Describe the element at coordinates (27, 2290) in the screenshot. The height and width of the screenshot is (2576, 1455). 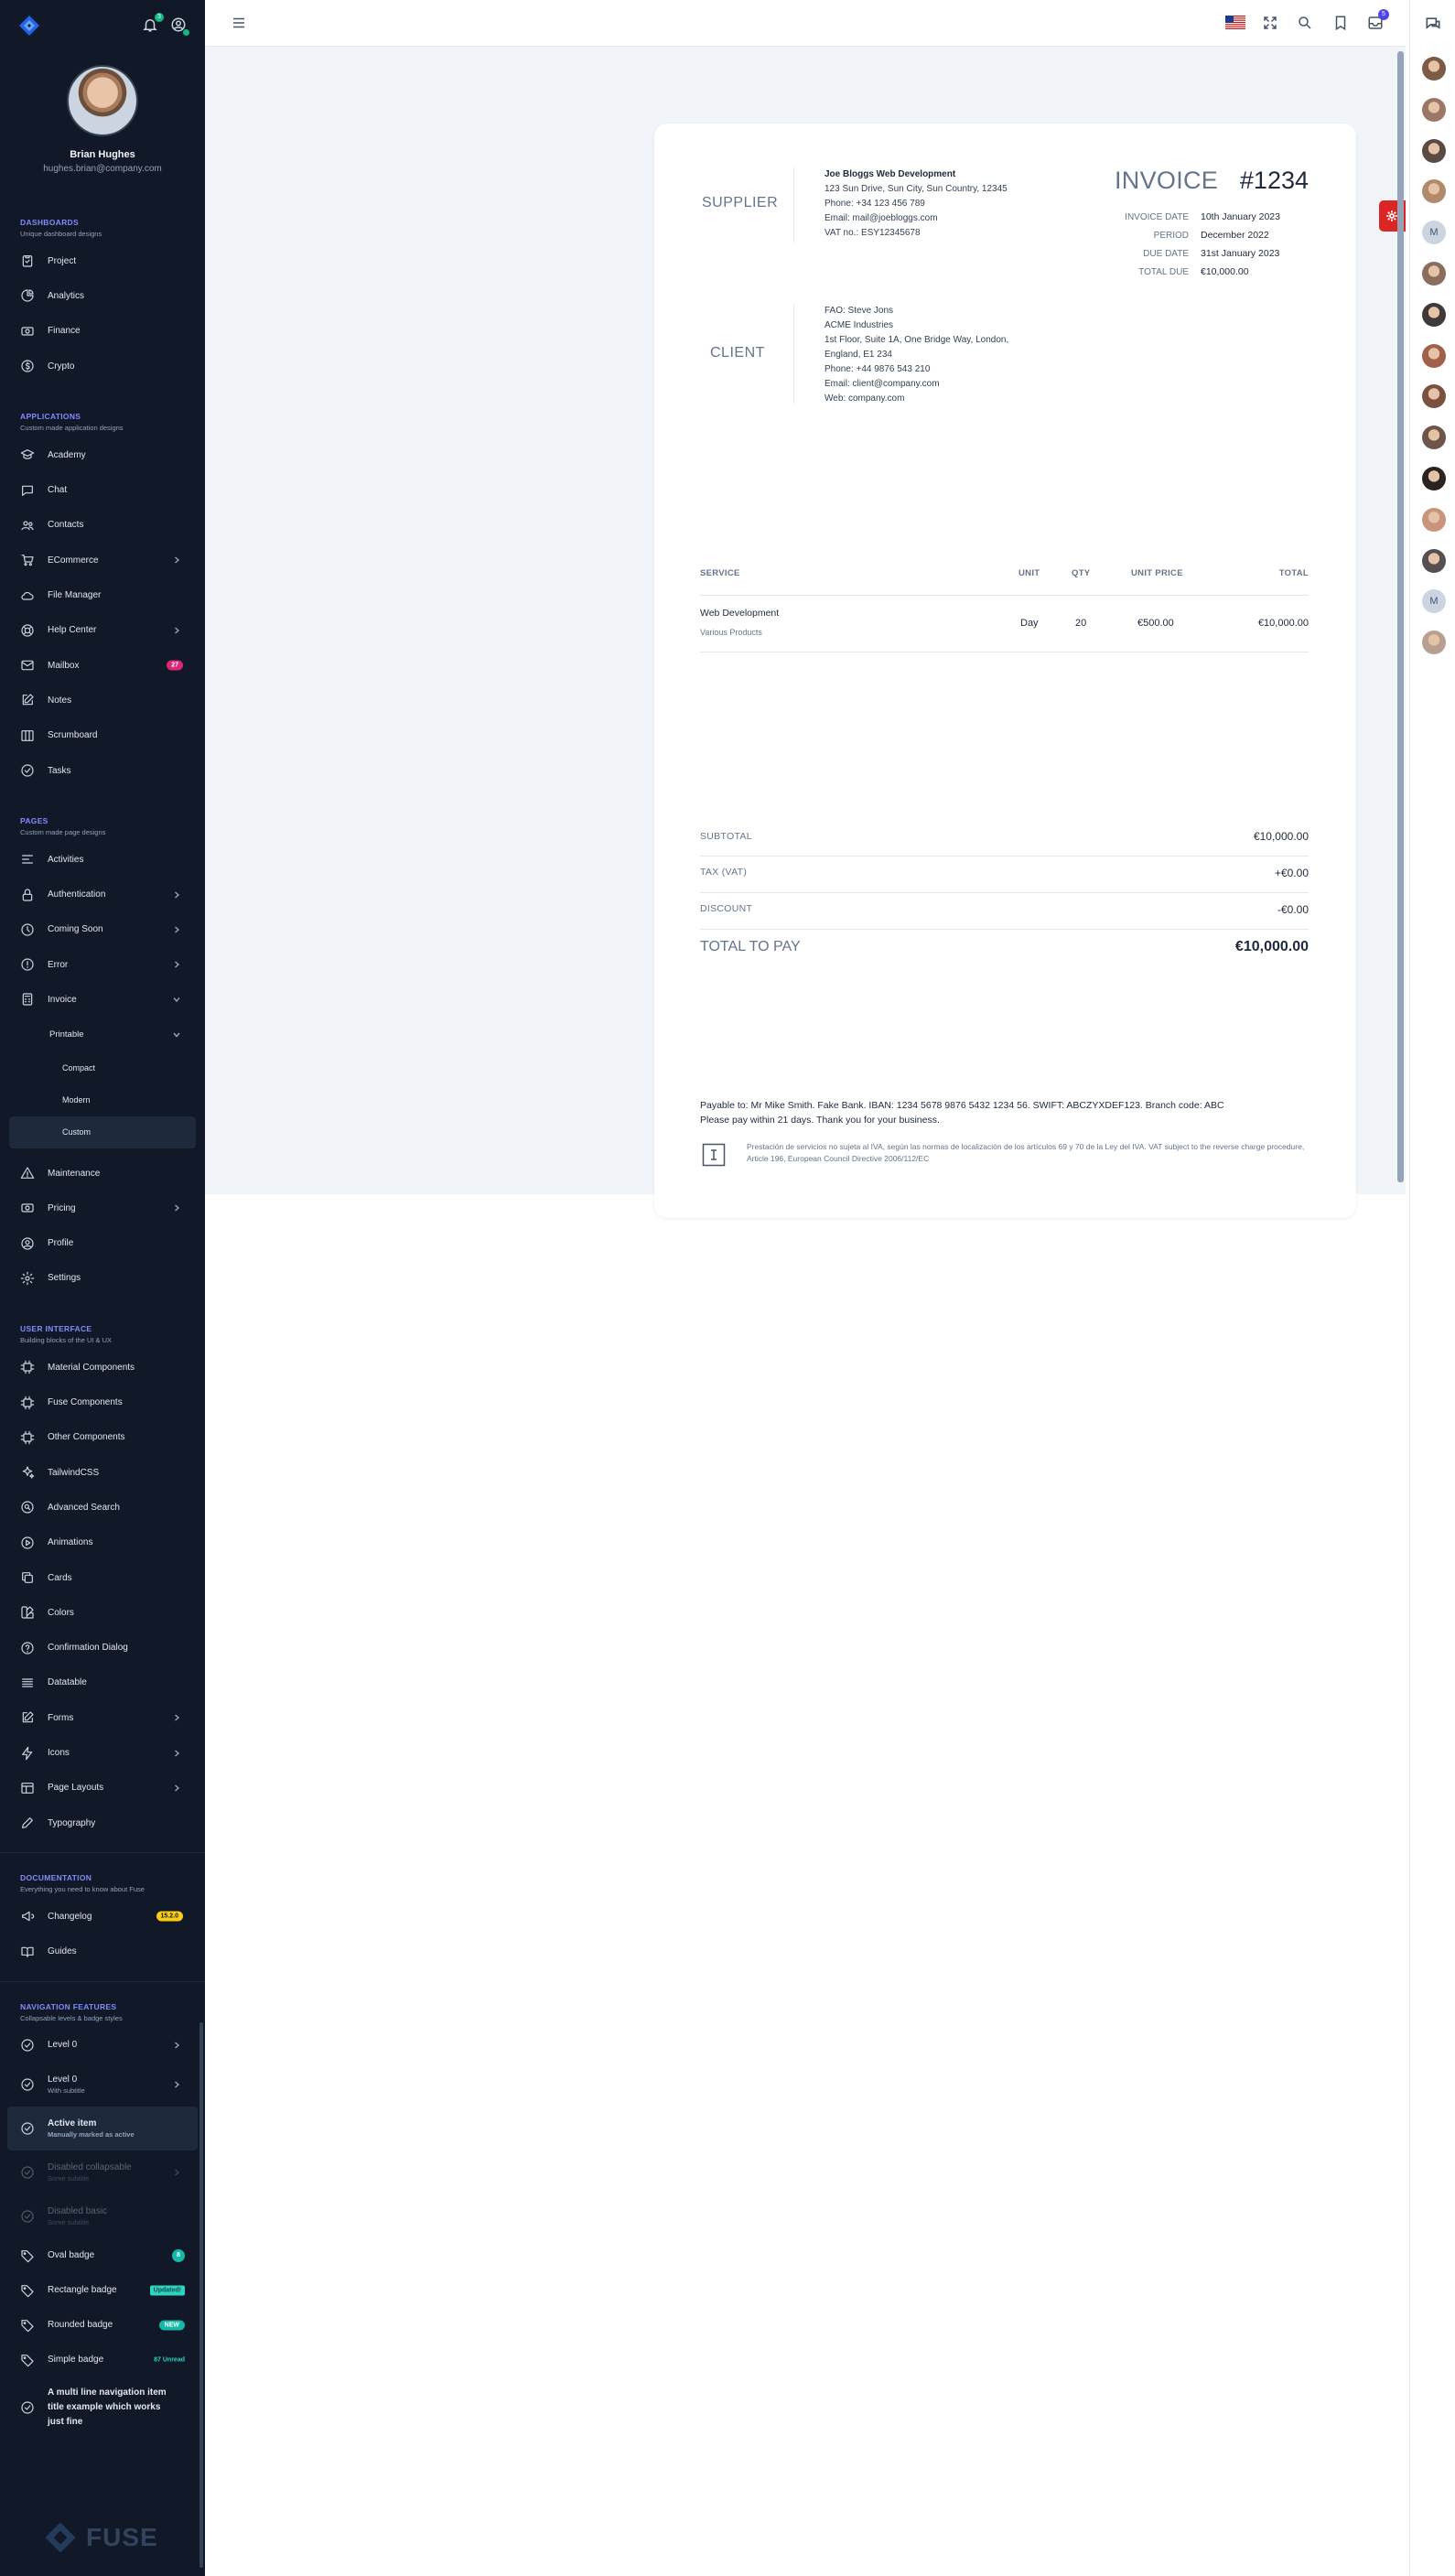
I see `tag-icon` at that location.